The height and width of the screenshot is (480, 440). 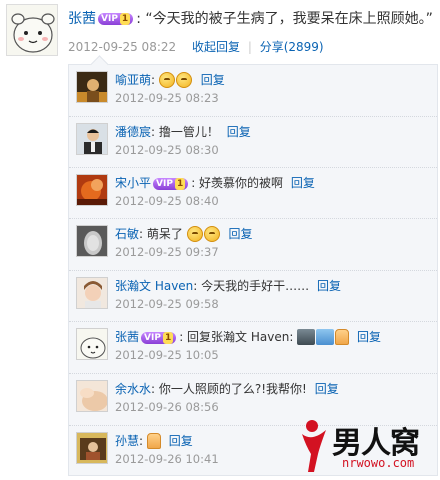 I want to click on comment-content: 潘德宸: 撸一管儿！ 回复, so click(x=183, y=131).